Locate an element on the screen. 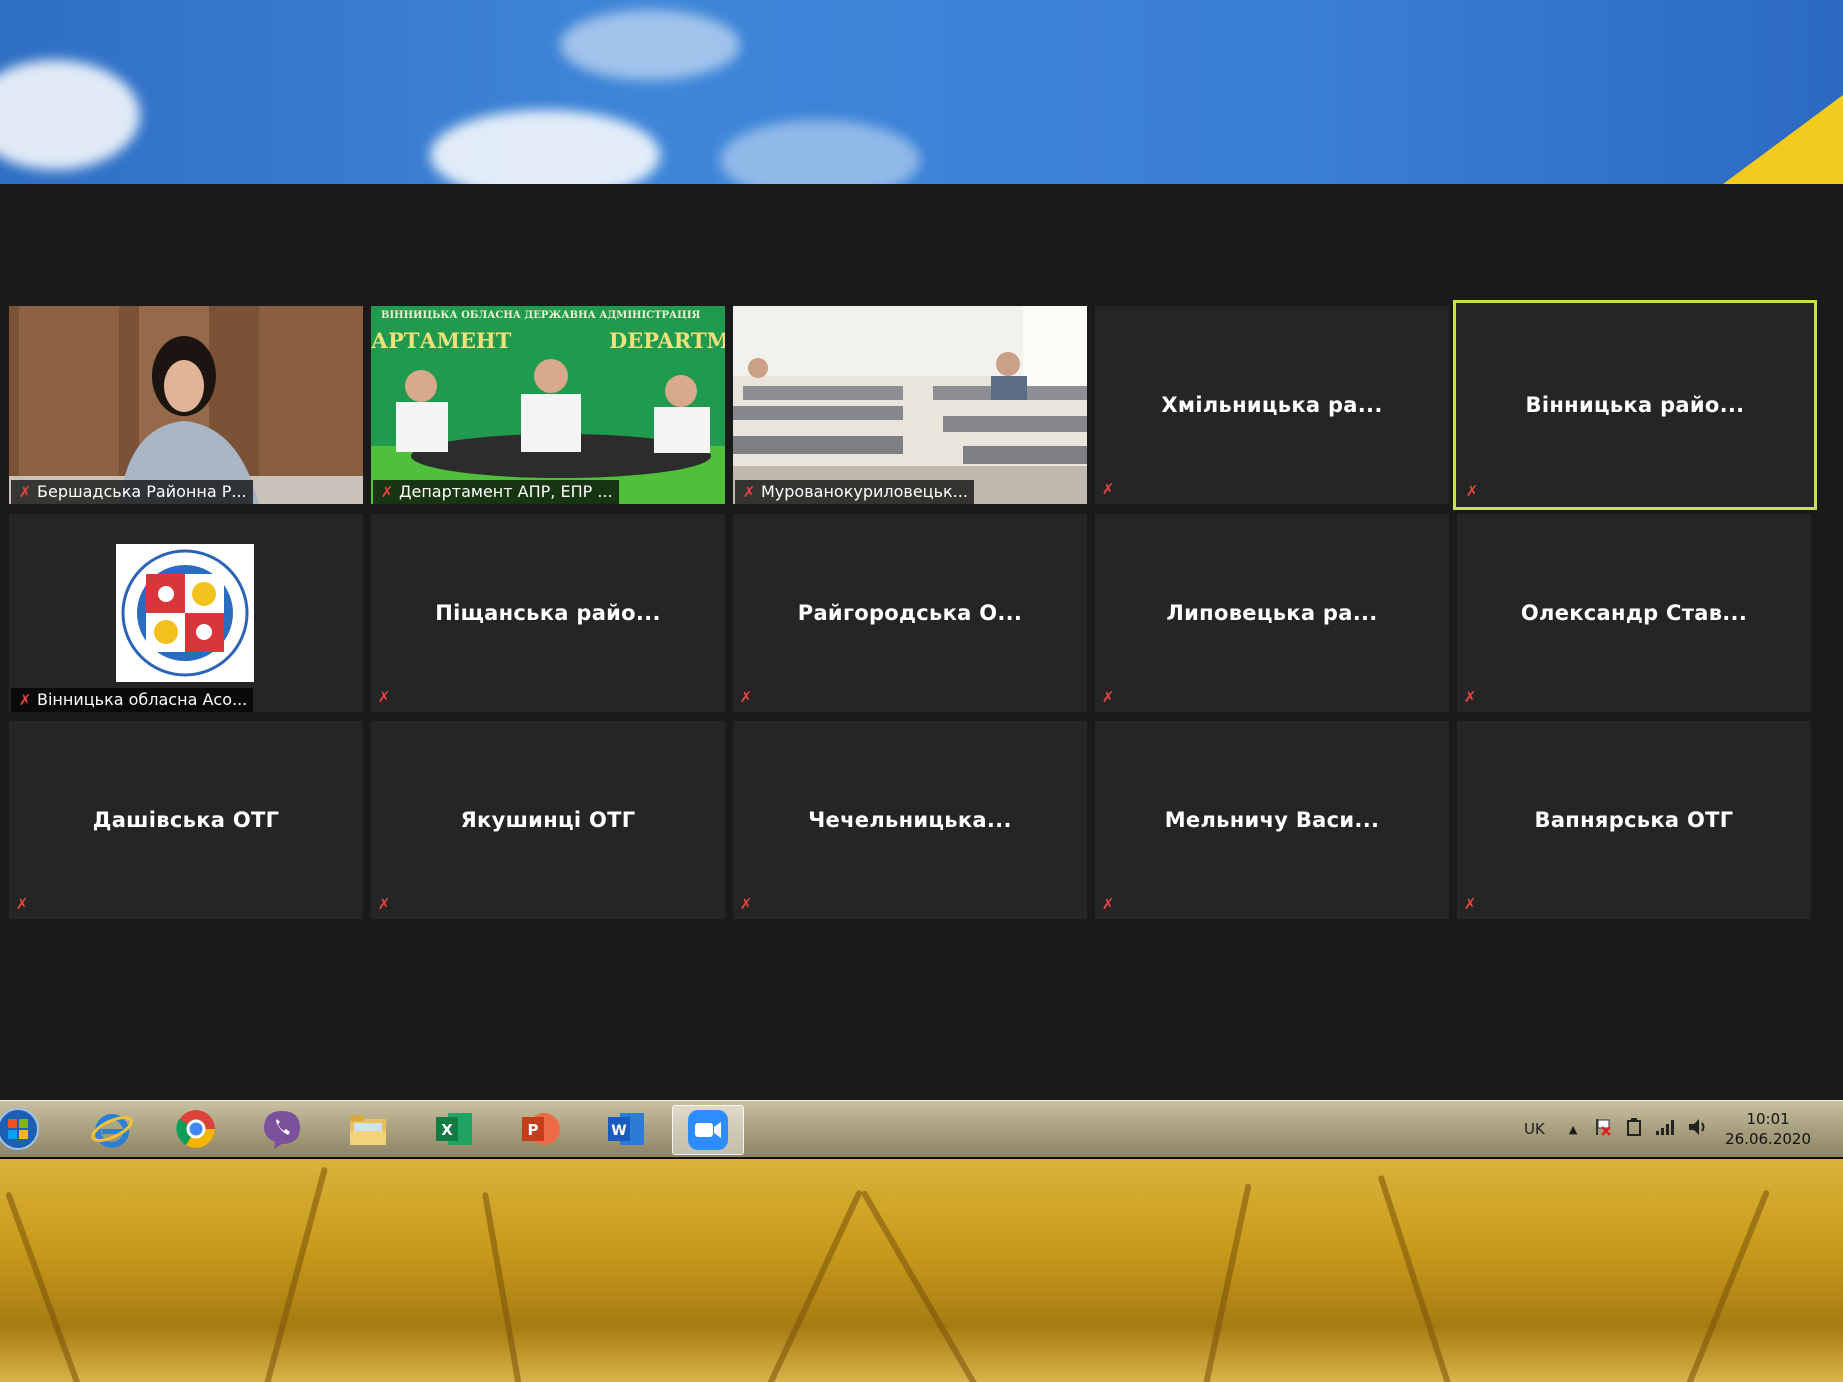 The width and height of the screenshot is (1843, 1382). internet-explorer-button is located at coordinates (112, 1129).